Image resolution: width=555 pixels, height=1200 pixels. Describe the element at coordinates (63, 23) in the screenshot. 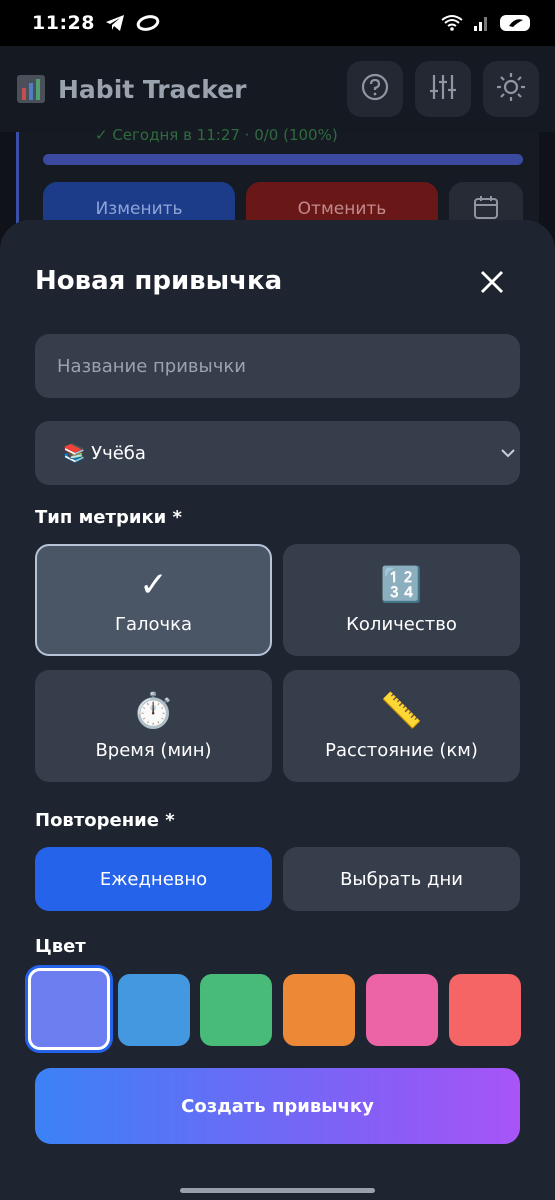

I see `status-time: 11:28` at that location.